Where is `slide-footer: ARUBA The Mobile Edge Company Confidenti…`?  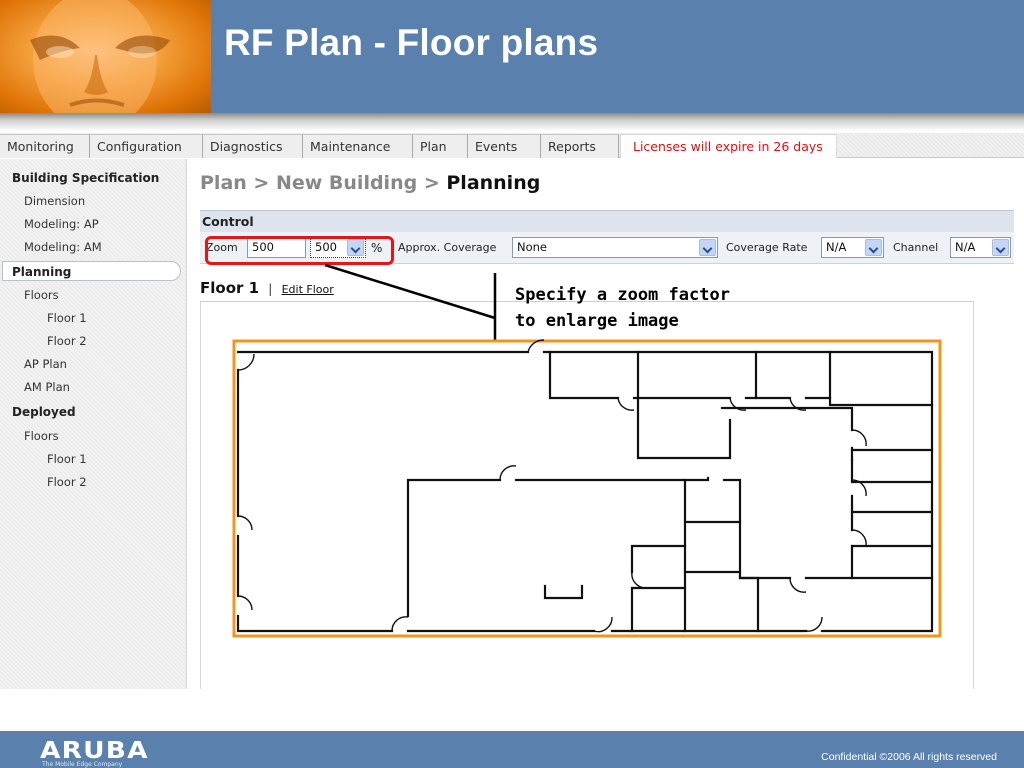 slide-footer: ARUBA The Mobile Edge Company Confidenti… is located at coordinates (512, 749).